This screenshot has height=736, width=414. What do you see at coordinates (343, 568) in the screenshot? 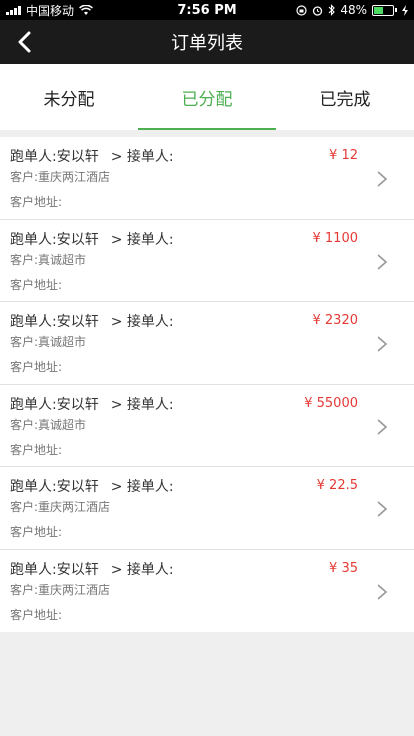
I see `order-price: ¥ 35` at bounding box center [343, 568].